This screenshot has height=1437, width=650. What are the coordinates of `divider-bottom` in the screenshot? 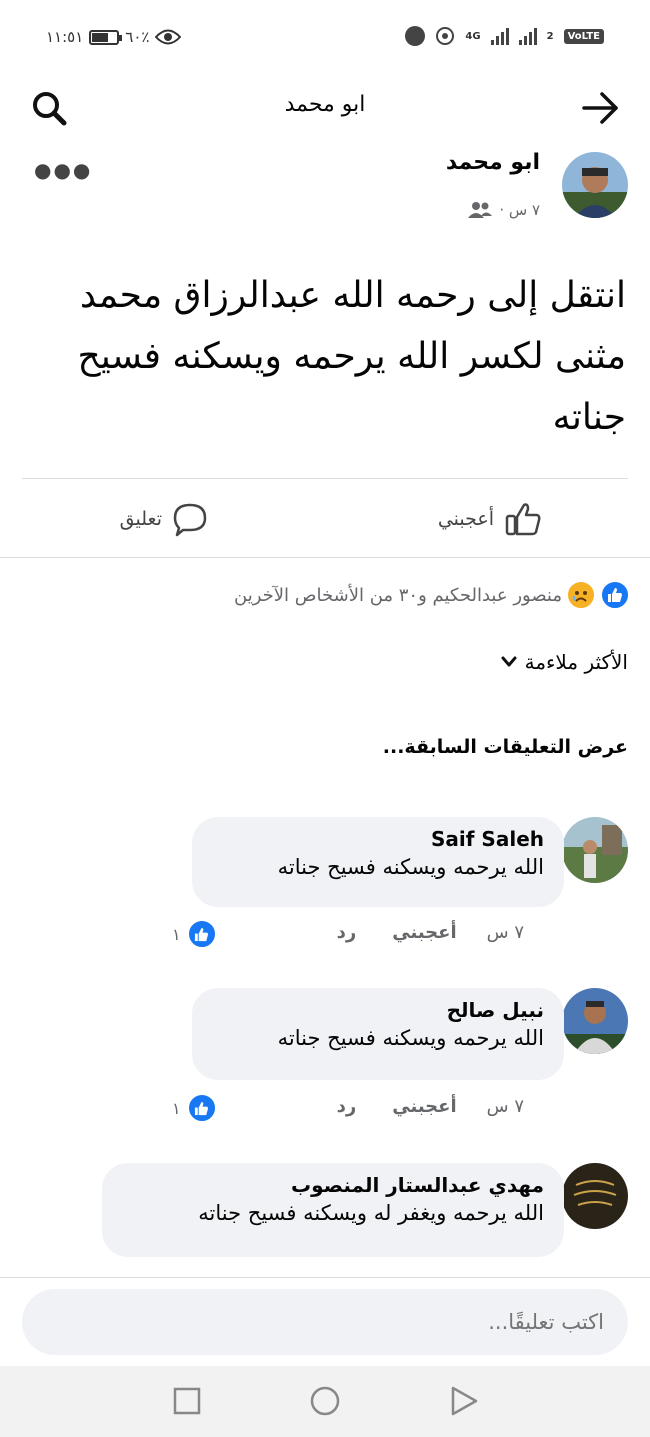 It's located at (325, 557).